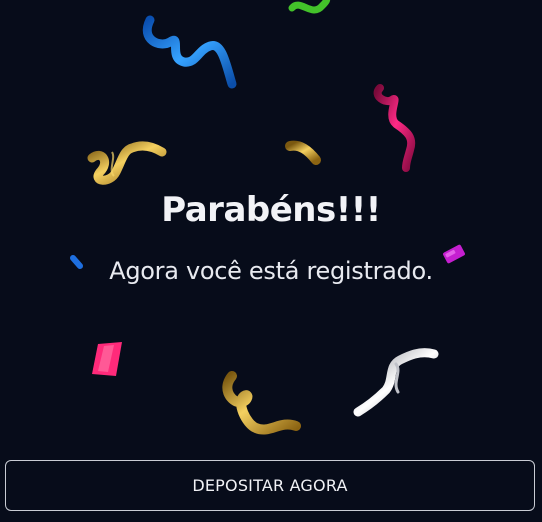 The height and width of the screenshot is (522, 542). Describe the element at coordinates (271, 210) in the screenshot. I see `congratulations-heading: Parabéns!!!` at that location.